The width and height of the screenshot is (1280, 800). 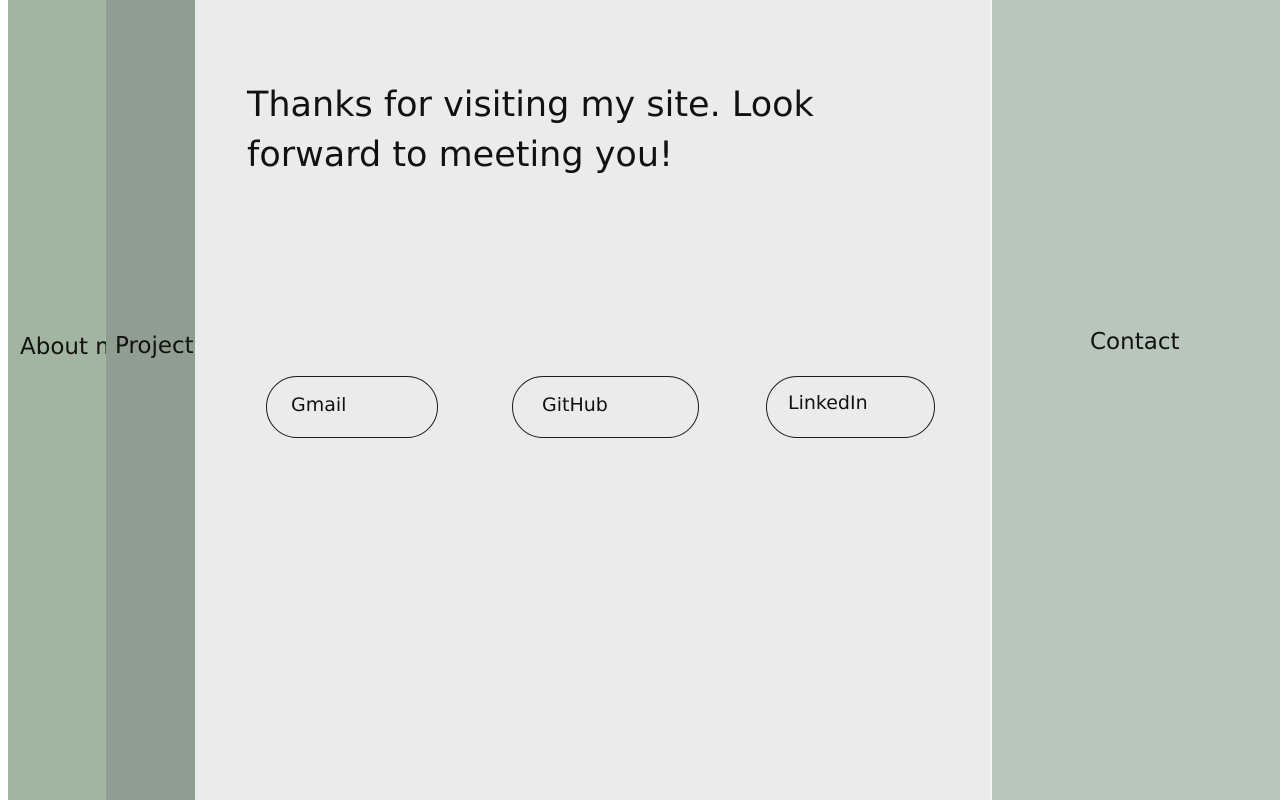 I want to click on nav-panel-contact-label: Contact, so click(x=1135, y=342).